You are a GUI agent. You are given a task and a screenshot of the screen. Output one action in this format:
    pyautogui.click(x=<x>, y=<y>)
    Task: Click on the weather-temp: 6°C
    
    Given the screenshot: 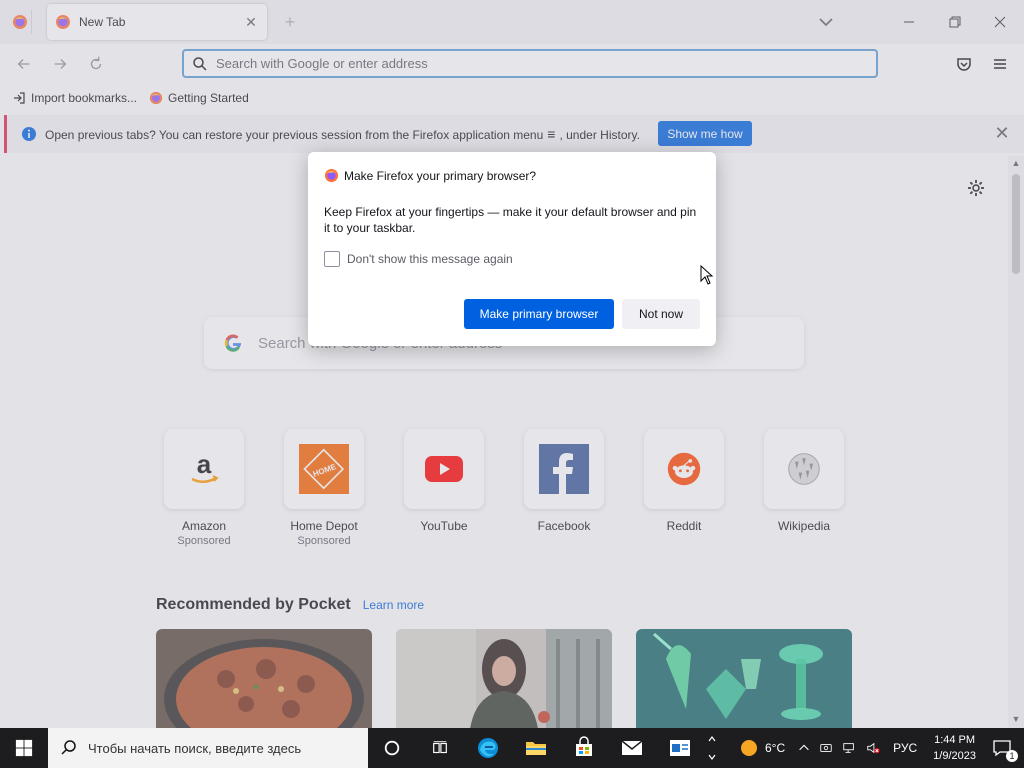 What is the action you would take?
    pyautogui.click(x=775, y=748)
    